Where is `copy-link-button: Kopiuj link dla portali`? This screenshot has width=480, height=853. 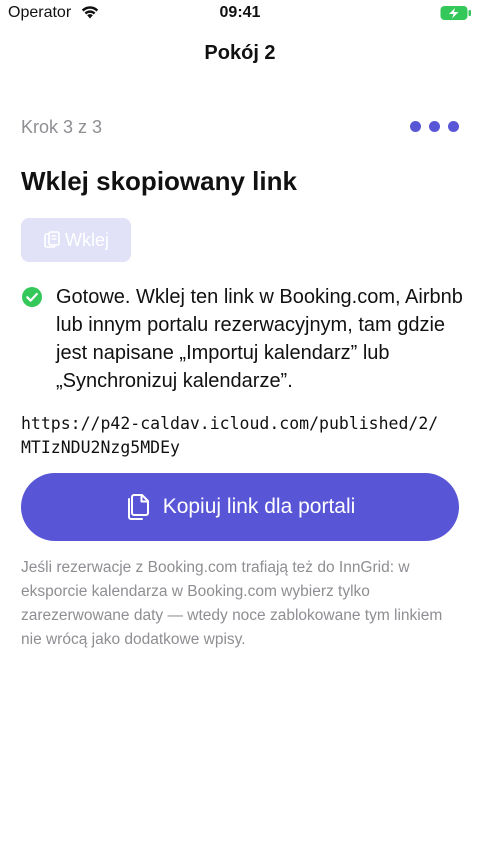 copy-link-button: Kopiuj link dla portali is located at coordinates (240, 507).